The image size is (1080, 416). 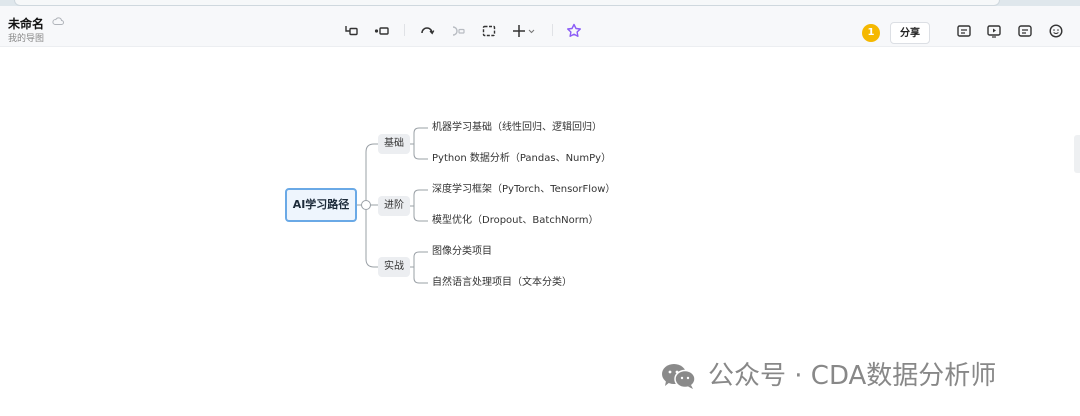 I want to click on leaf-node: 机器学习基础（线性回归、逻辑回归）, so click(x=517, y=128).